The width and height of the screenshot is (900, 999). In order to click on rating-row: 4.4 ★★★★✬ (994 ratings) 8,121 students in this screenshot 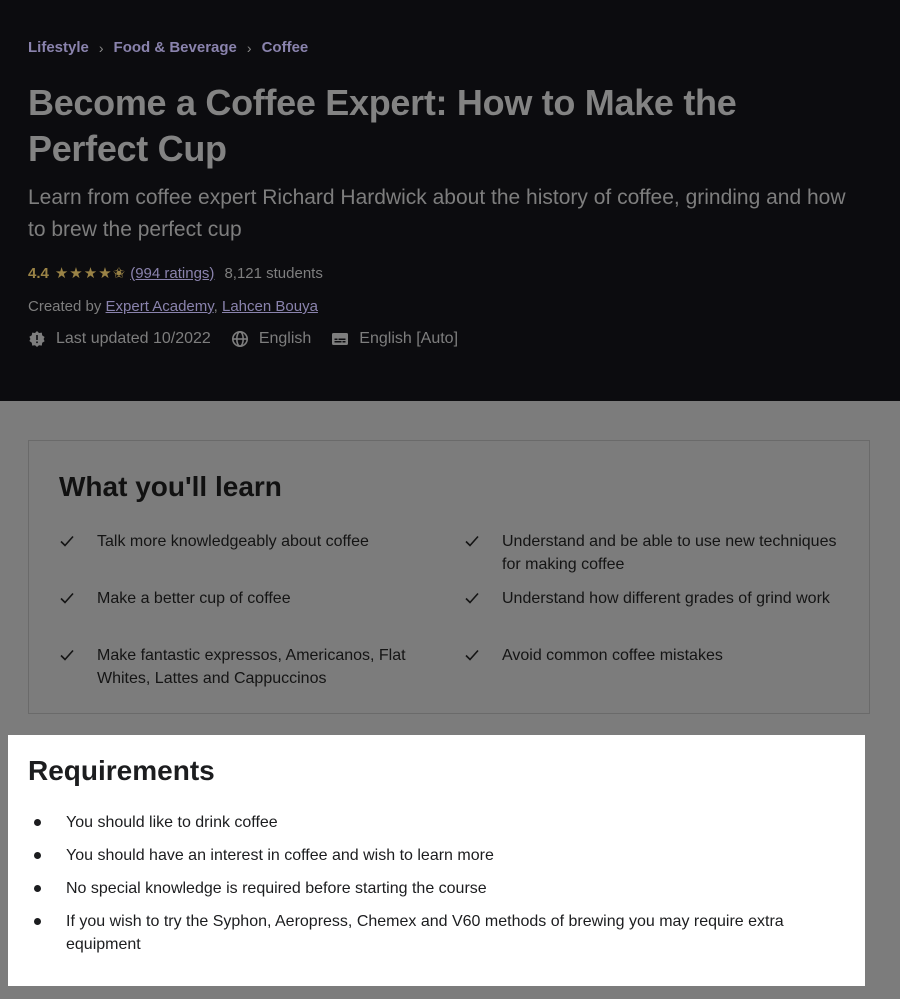, I will do `click(175, 273)`.